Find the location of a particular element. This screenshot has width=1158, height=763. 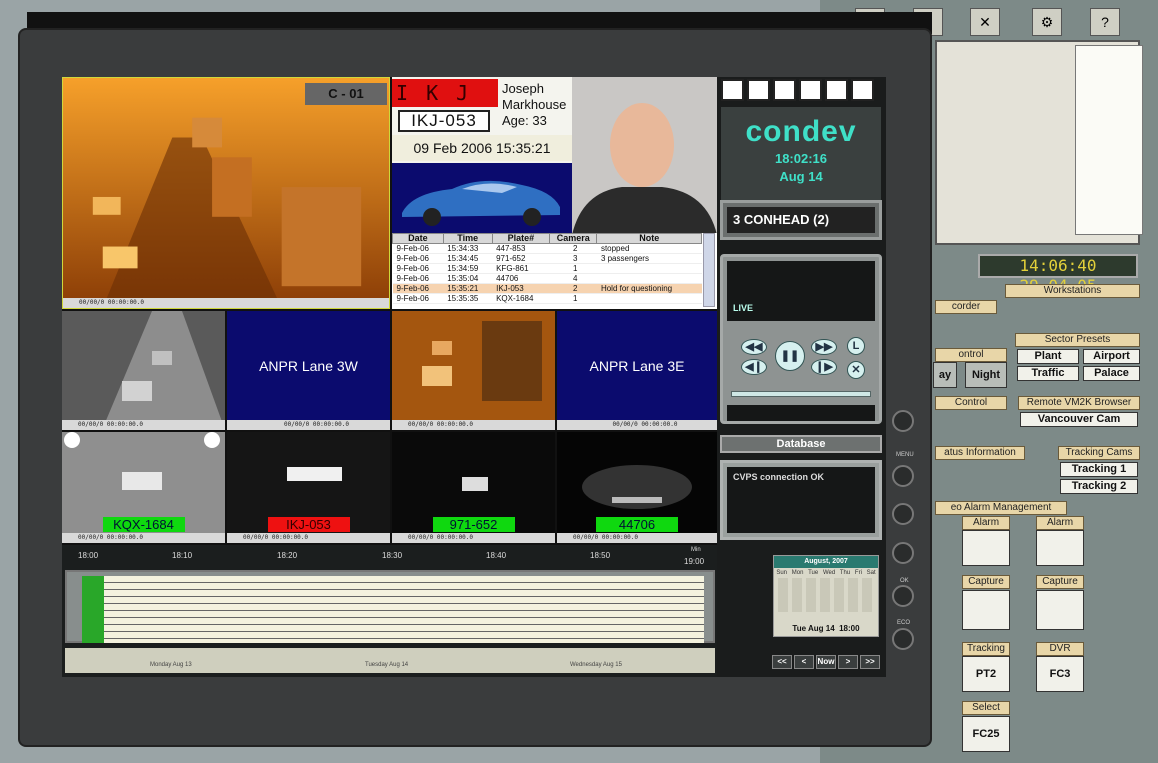

ok-label: OK is located at coordinates (904, 581).